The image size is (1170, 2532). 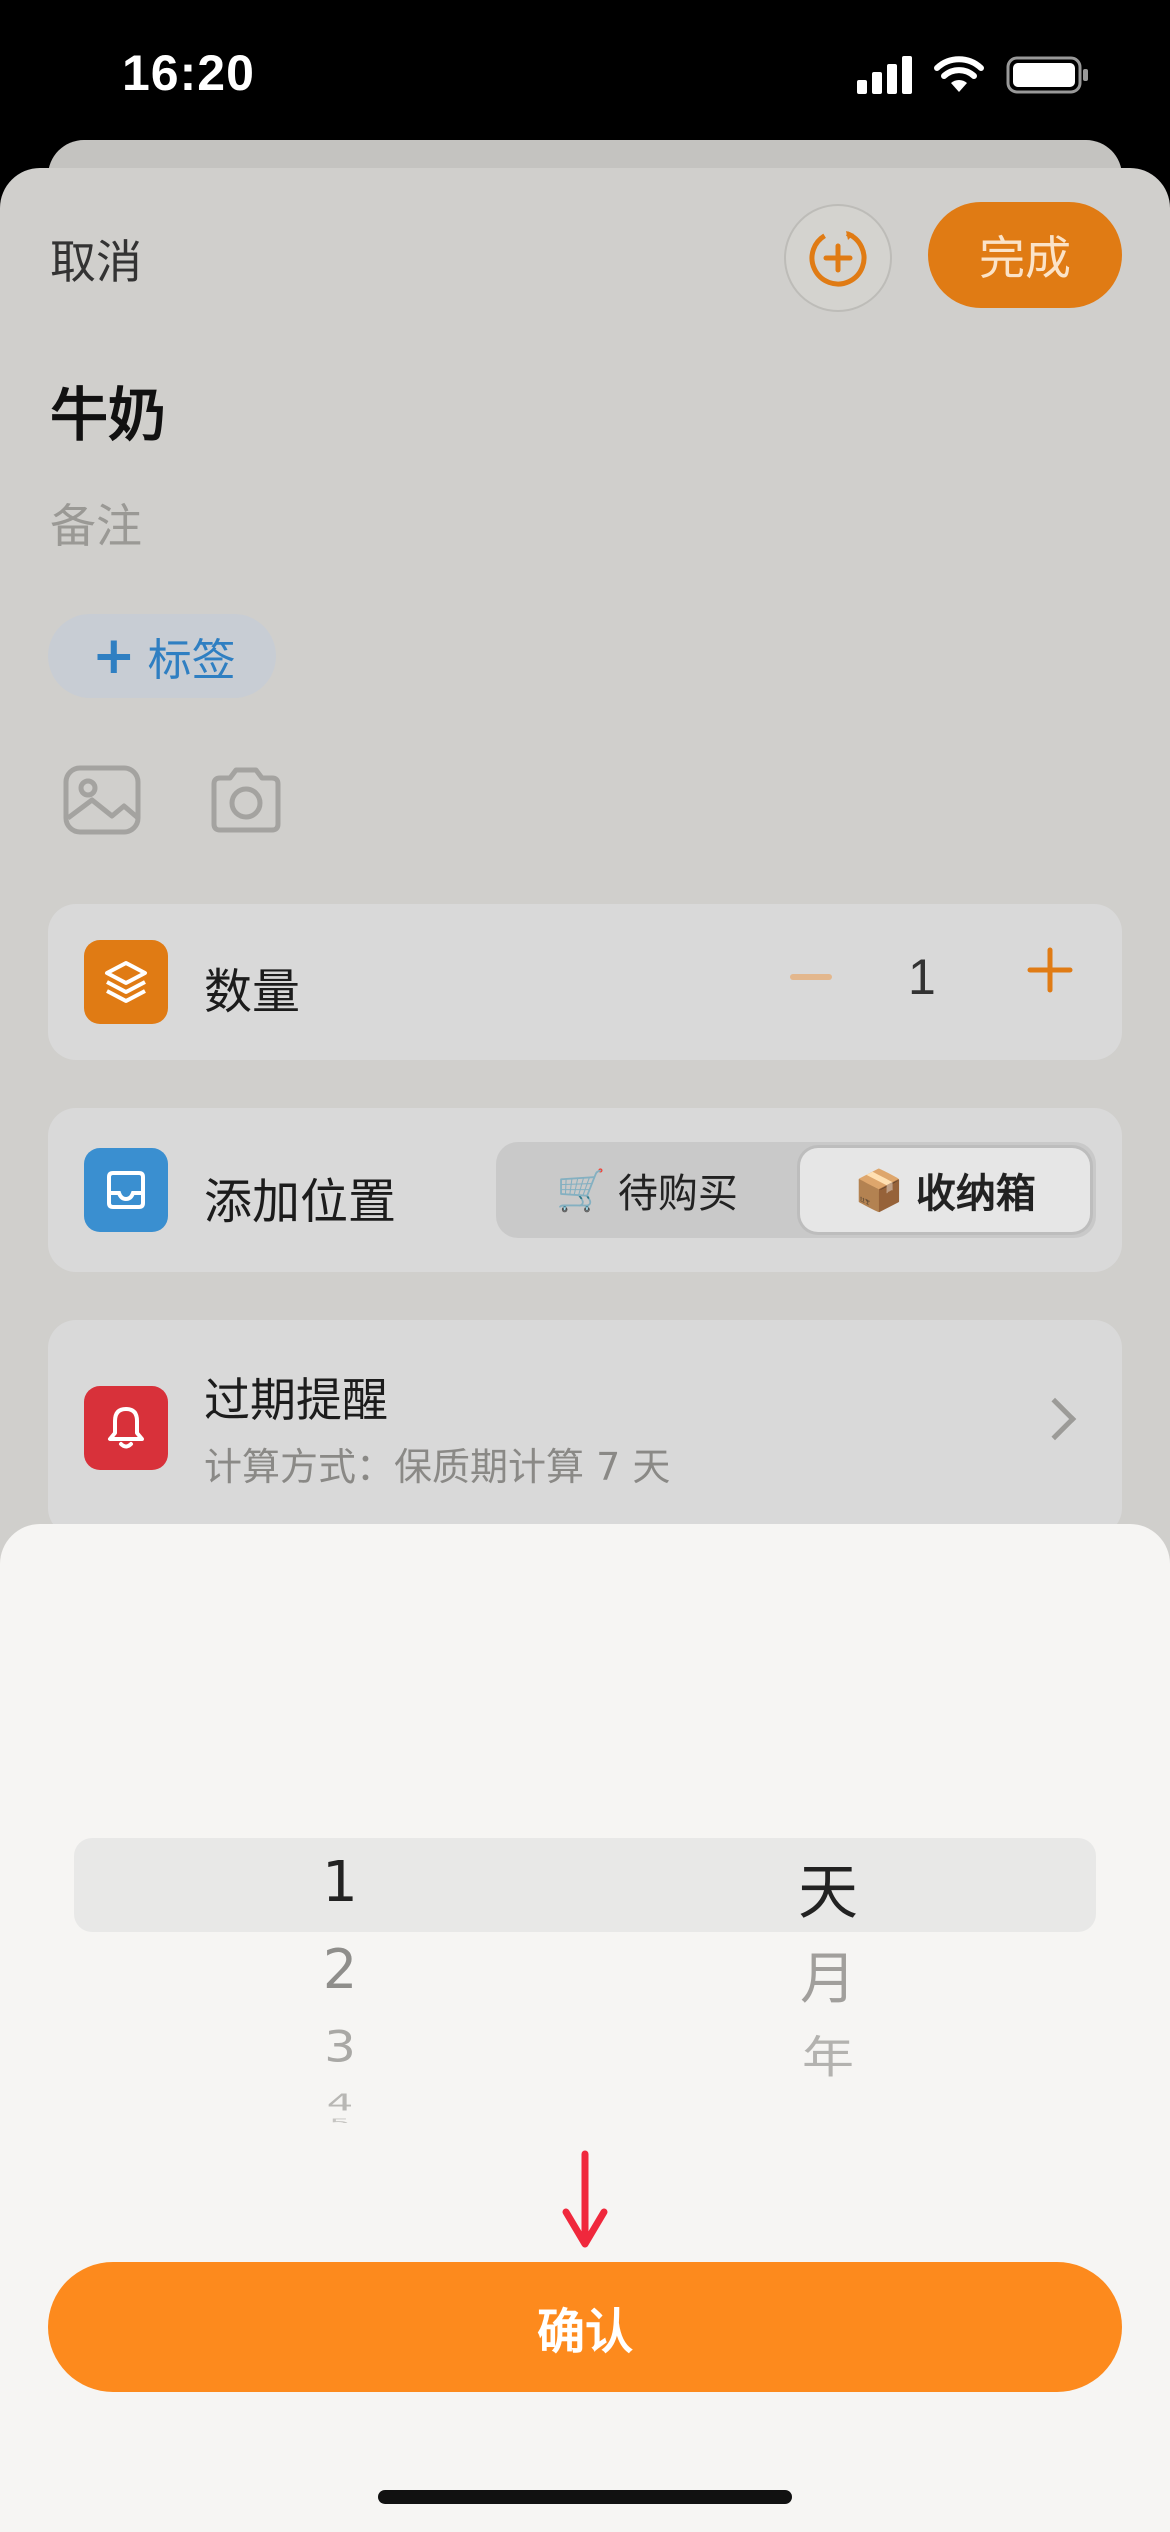 What do you see at coordinates (126, 982) in the screenshot?
I see `stack-icon` at bounding box center [126, 982].